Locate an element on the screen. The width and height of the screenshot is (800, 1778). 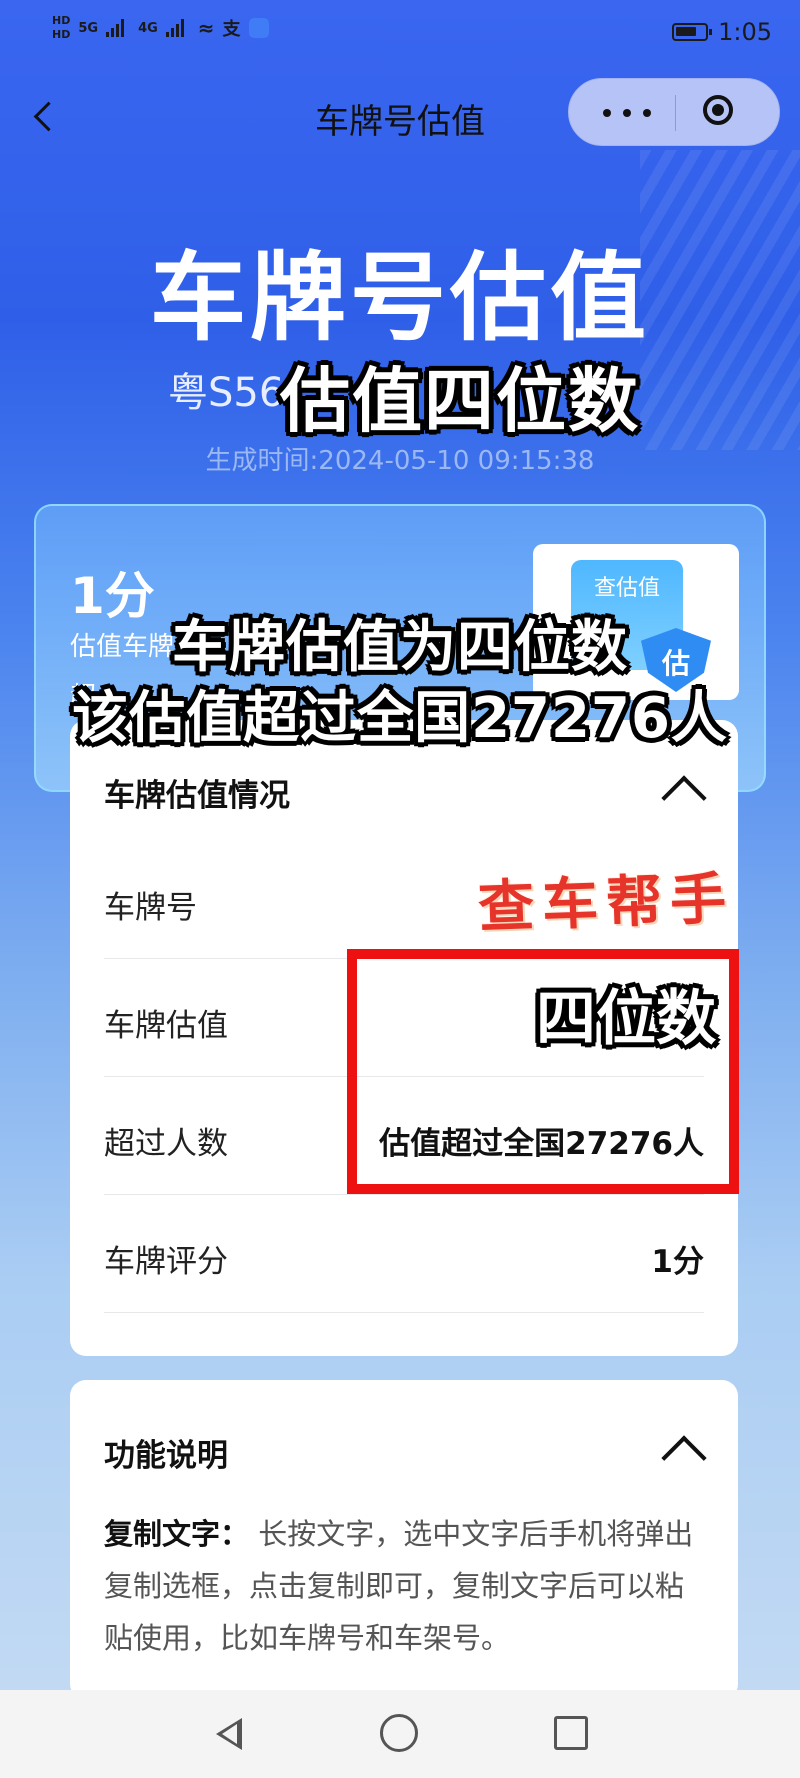
overlay-caption-mid-2: 该估值超过全国27276人 is located at coordinates (400, 718).